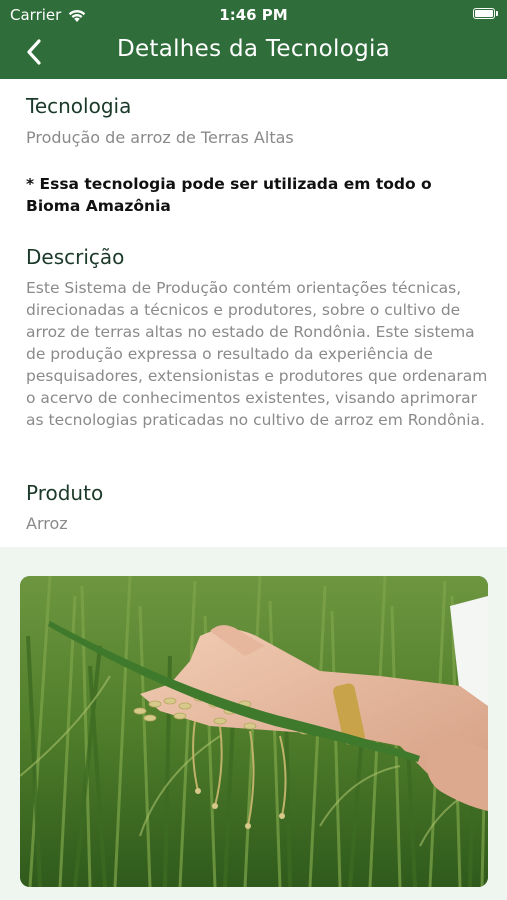 The height and width of the screenshot is (900, 507). I want to click on back-button, so click(34, 52).